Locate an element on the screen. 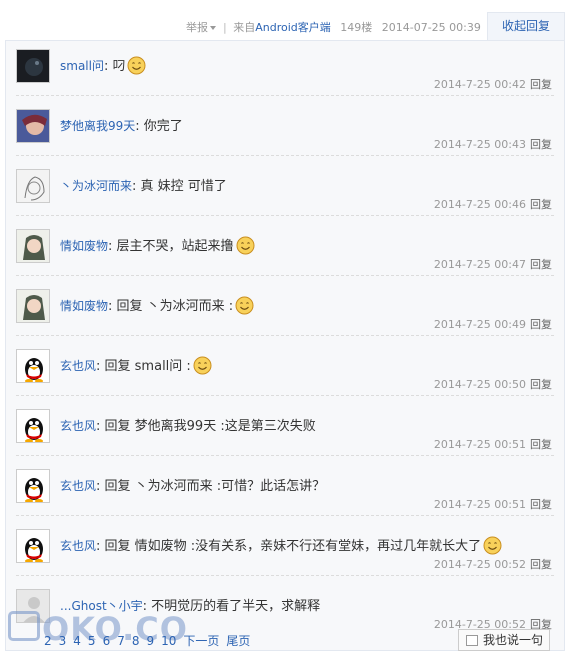 This screenshot has width=569, height=651. say-something-label: 我也说一句 is located at coordinates (513, 640).